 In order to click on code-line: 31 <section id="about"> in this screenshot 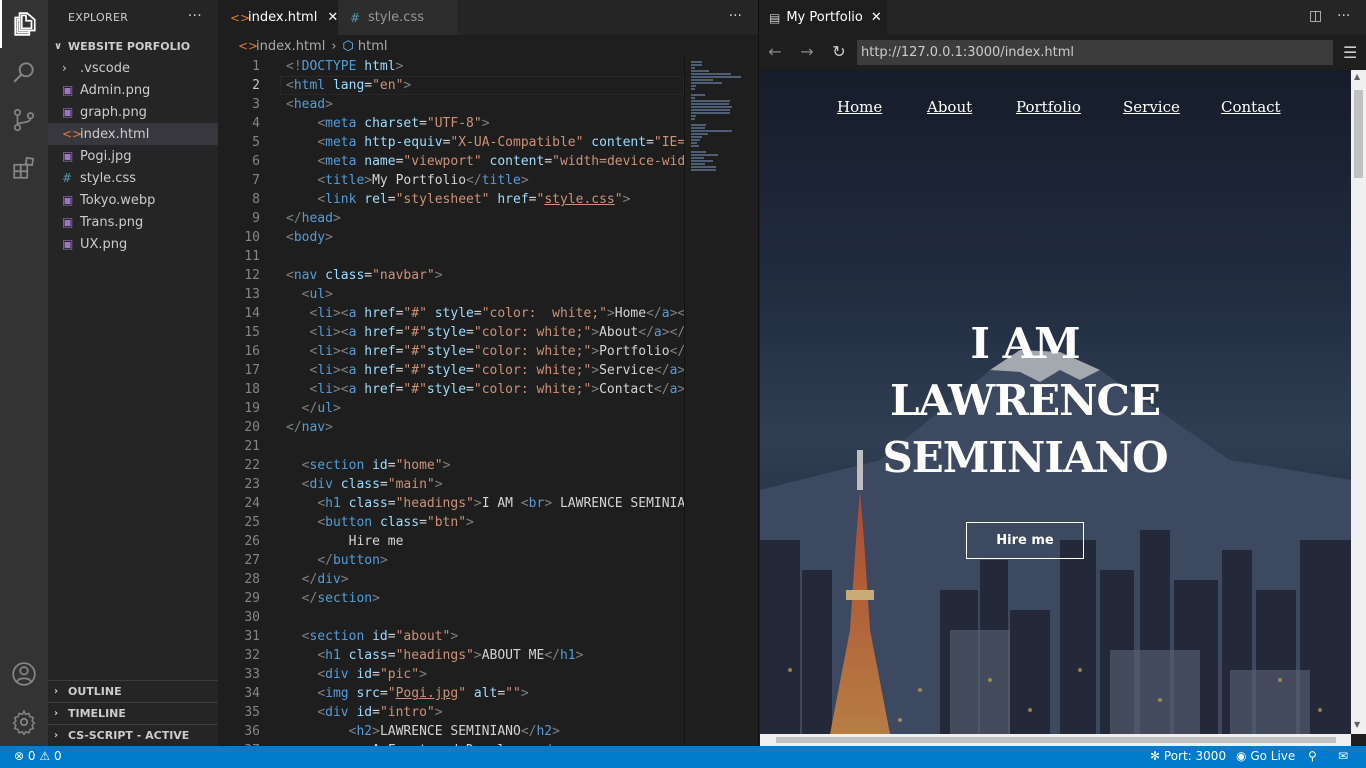, I will do `click(451, 636)`.